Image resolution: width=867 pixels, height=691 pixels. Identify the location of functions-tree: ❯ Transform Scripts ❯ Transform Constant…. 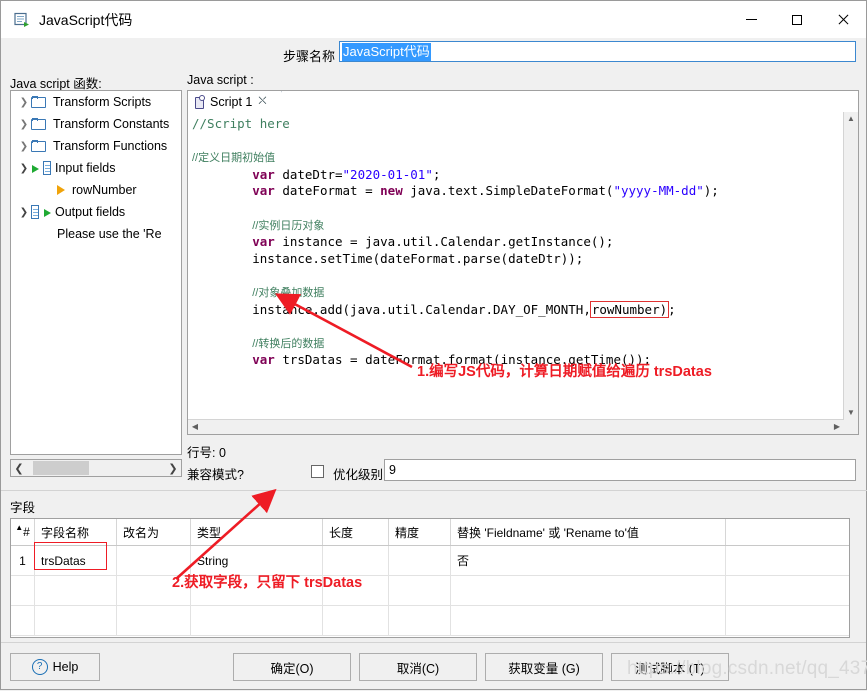
(96, 272).